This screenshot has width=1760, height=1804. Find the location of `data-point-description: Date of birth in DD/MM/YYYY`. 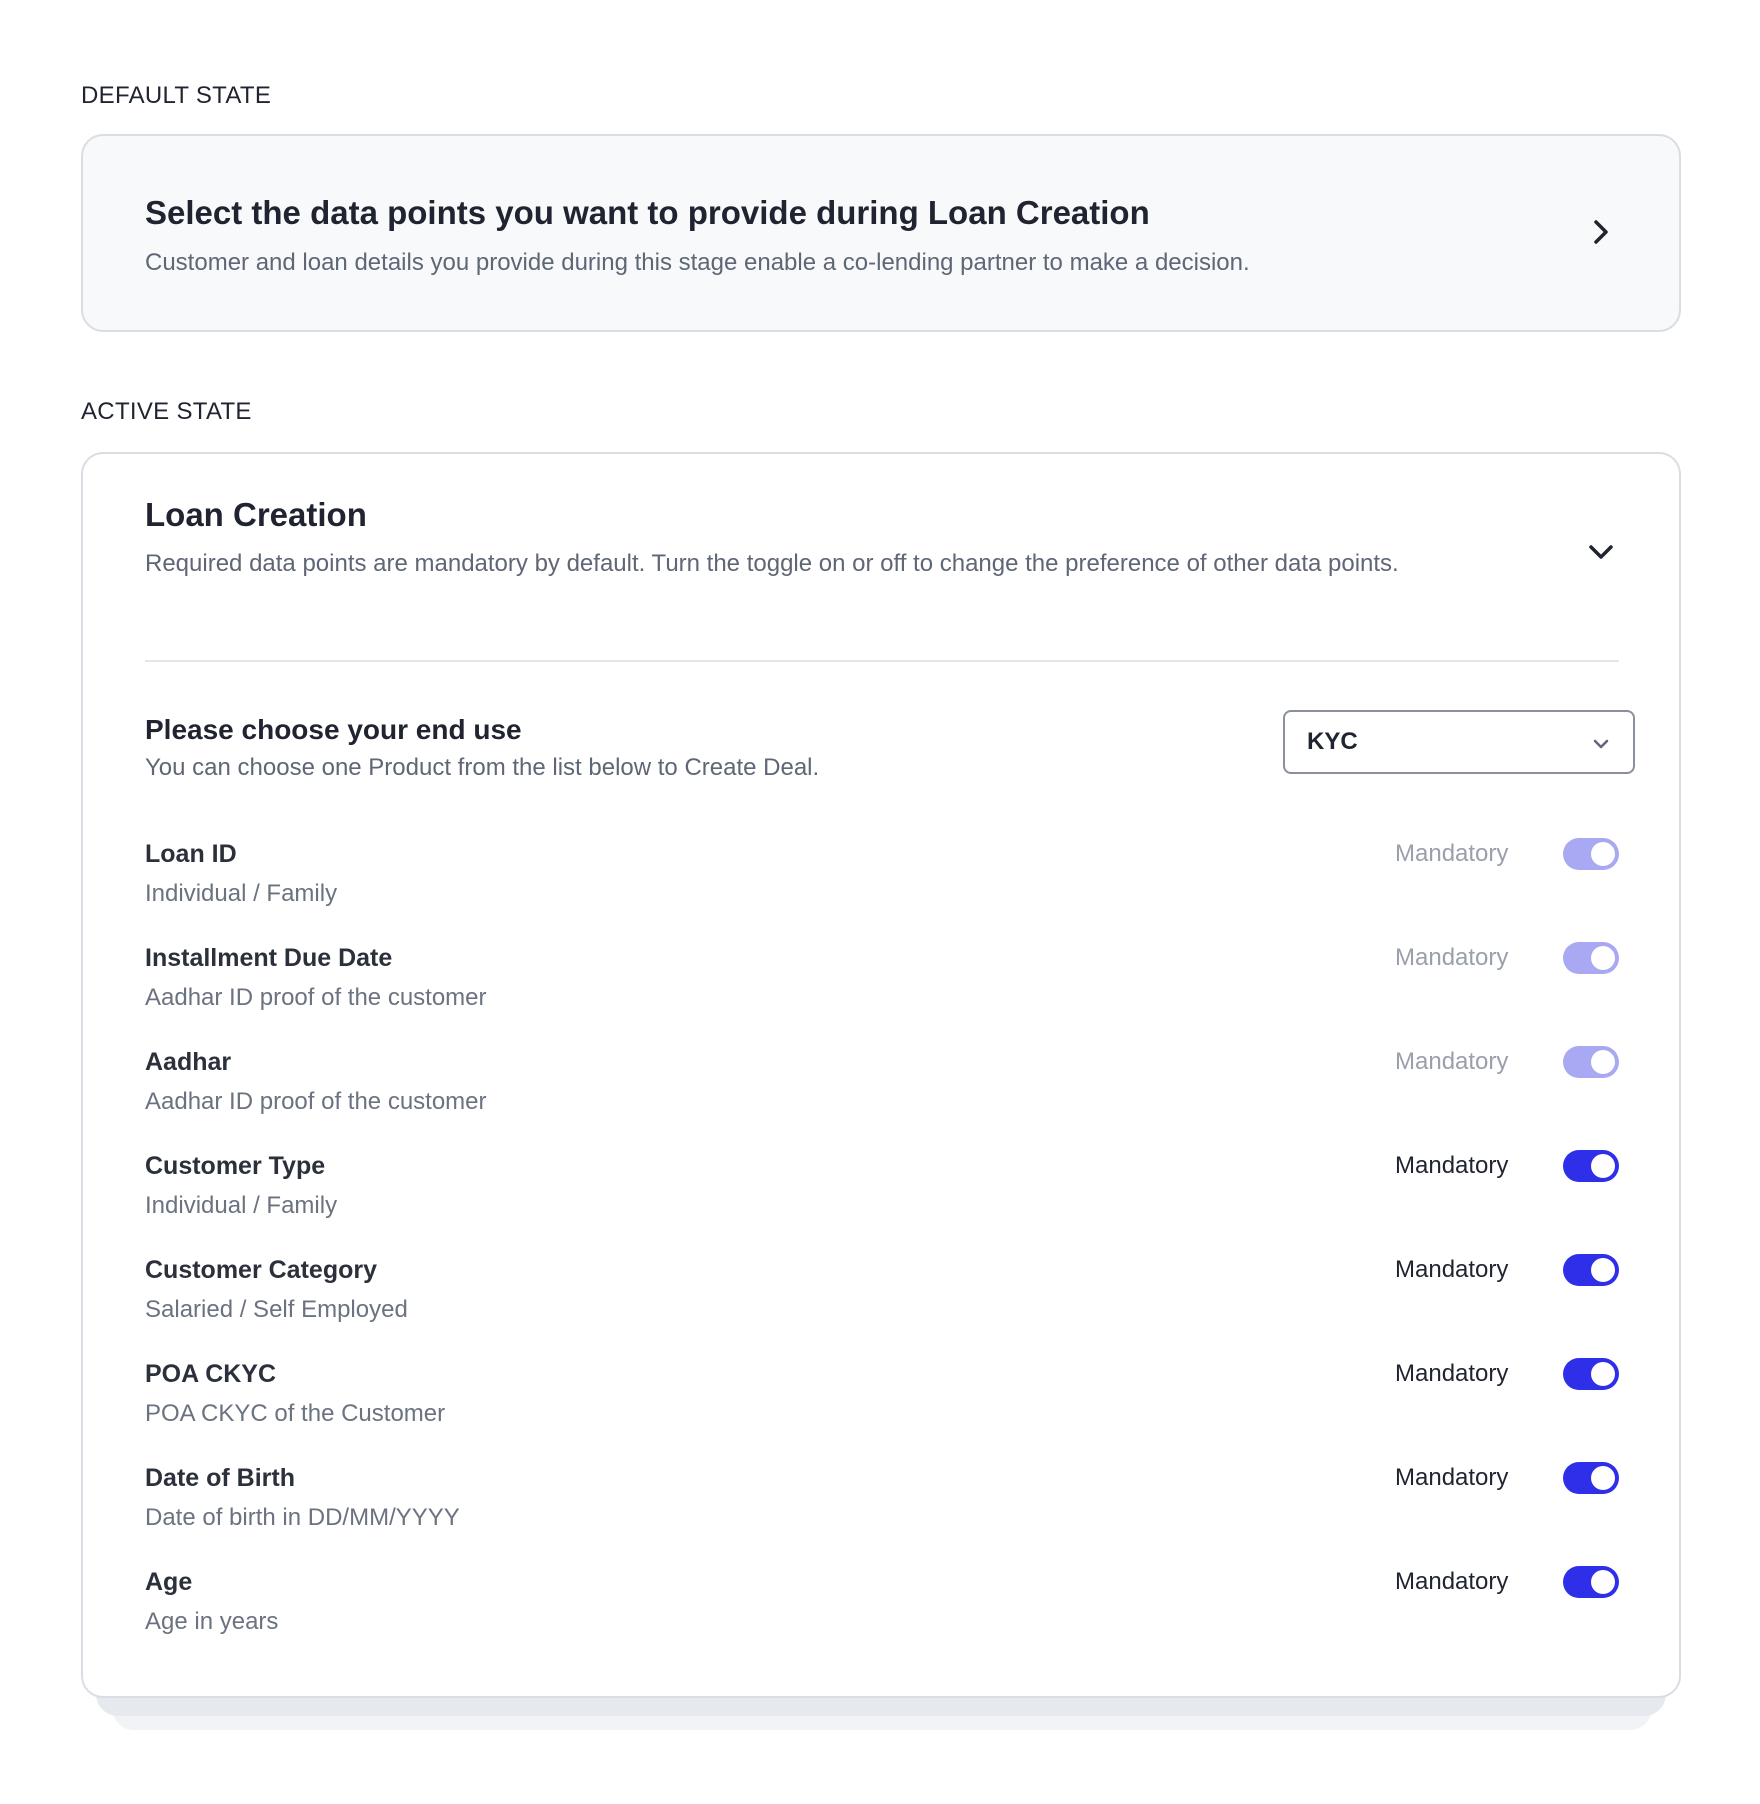

data-point-description: Date of birth in DD/MM/YYYY is located at coordinates (302, 1517).